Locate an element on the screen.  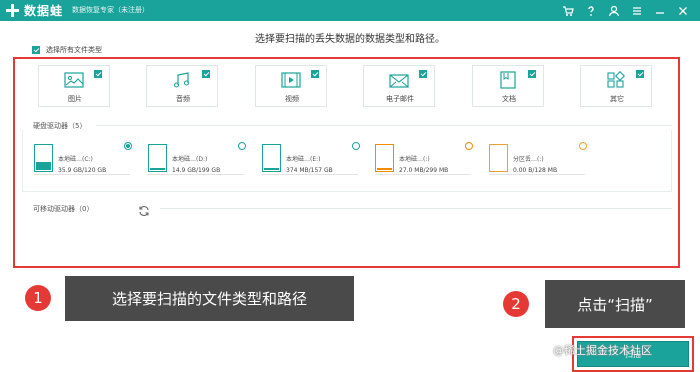
app-subtitle: 数据恢复专家（未注册） is located at coordinates (110, 10).